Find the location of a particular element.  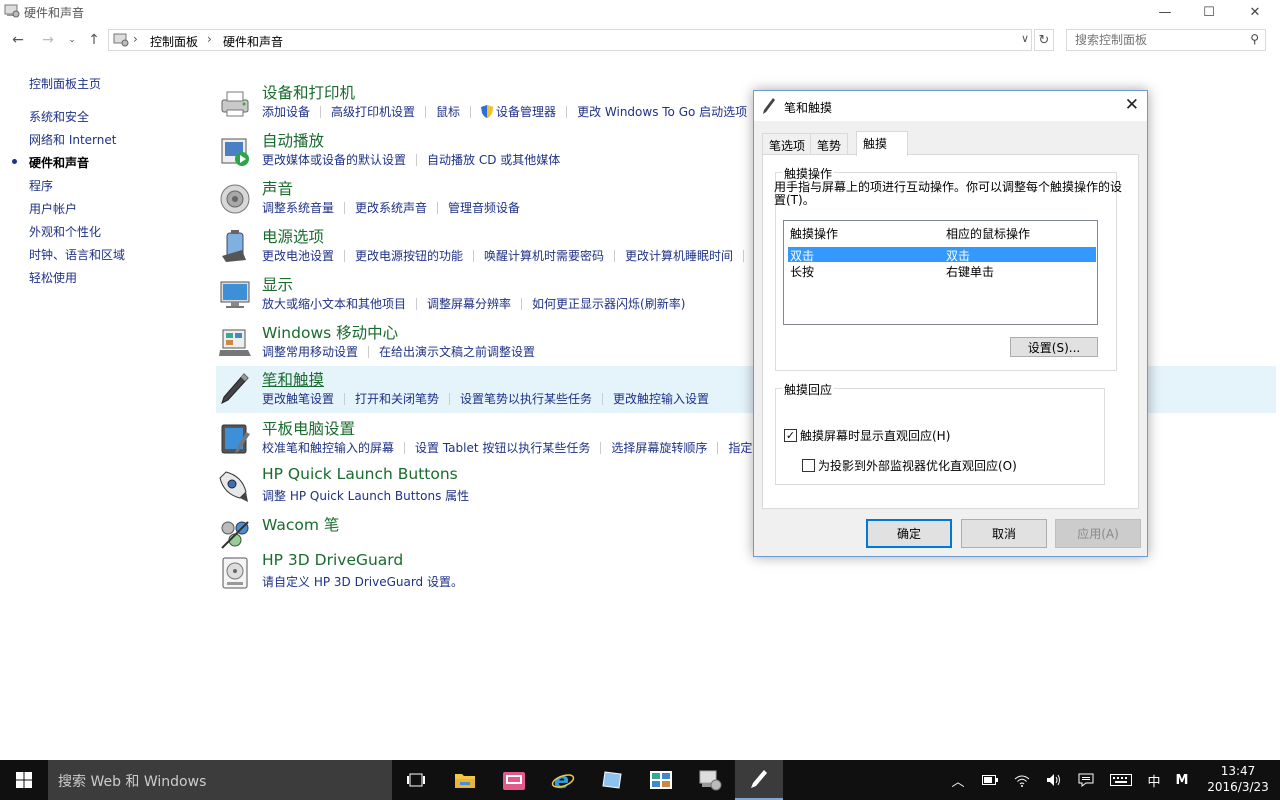

forward-arrow-icon: → is located at coordinates (48, 40).